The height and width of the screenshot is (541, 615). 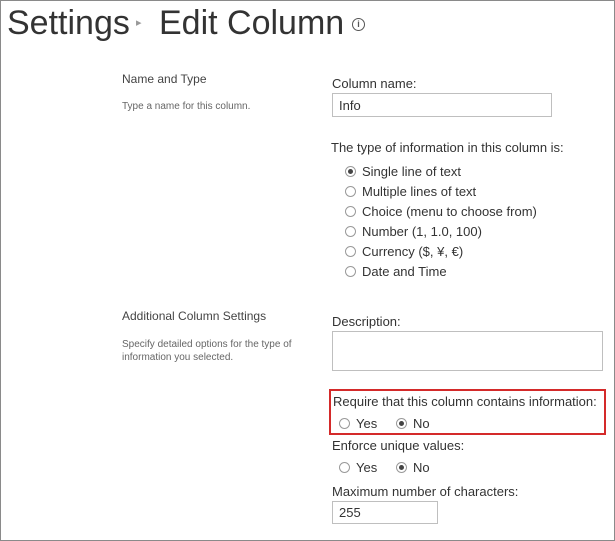 What do you see at coordinates (366, 321) in the screenshot?
I see `description-label: Description:` at bounding box center [366, 321].